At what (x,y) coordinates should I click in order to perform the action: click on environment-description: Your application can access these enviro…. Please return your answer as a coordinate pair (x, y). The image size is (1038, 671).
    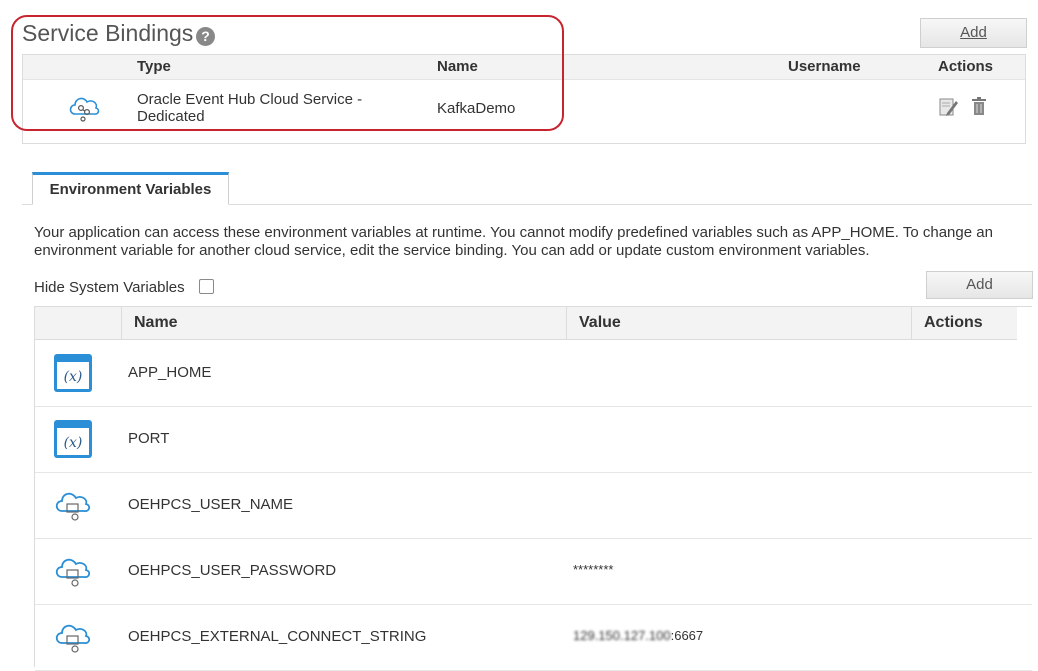
    Looking at the image, I should click on (513, 241).